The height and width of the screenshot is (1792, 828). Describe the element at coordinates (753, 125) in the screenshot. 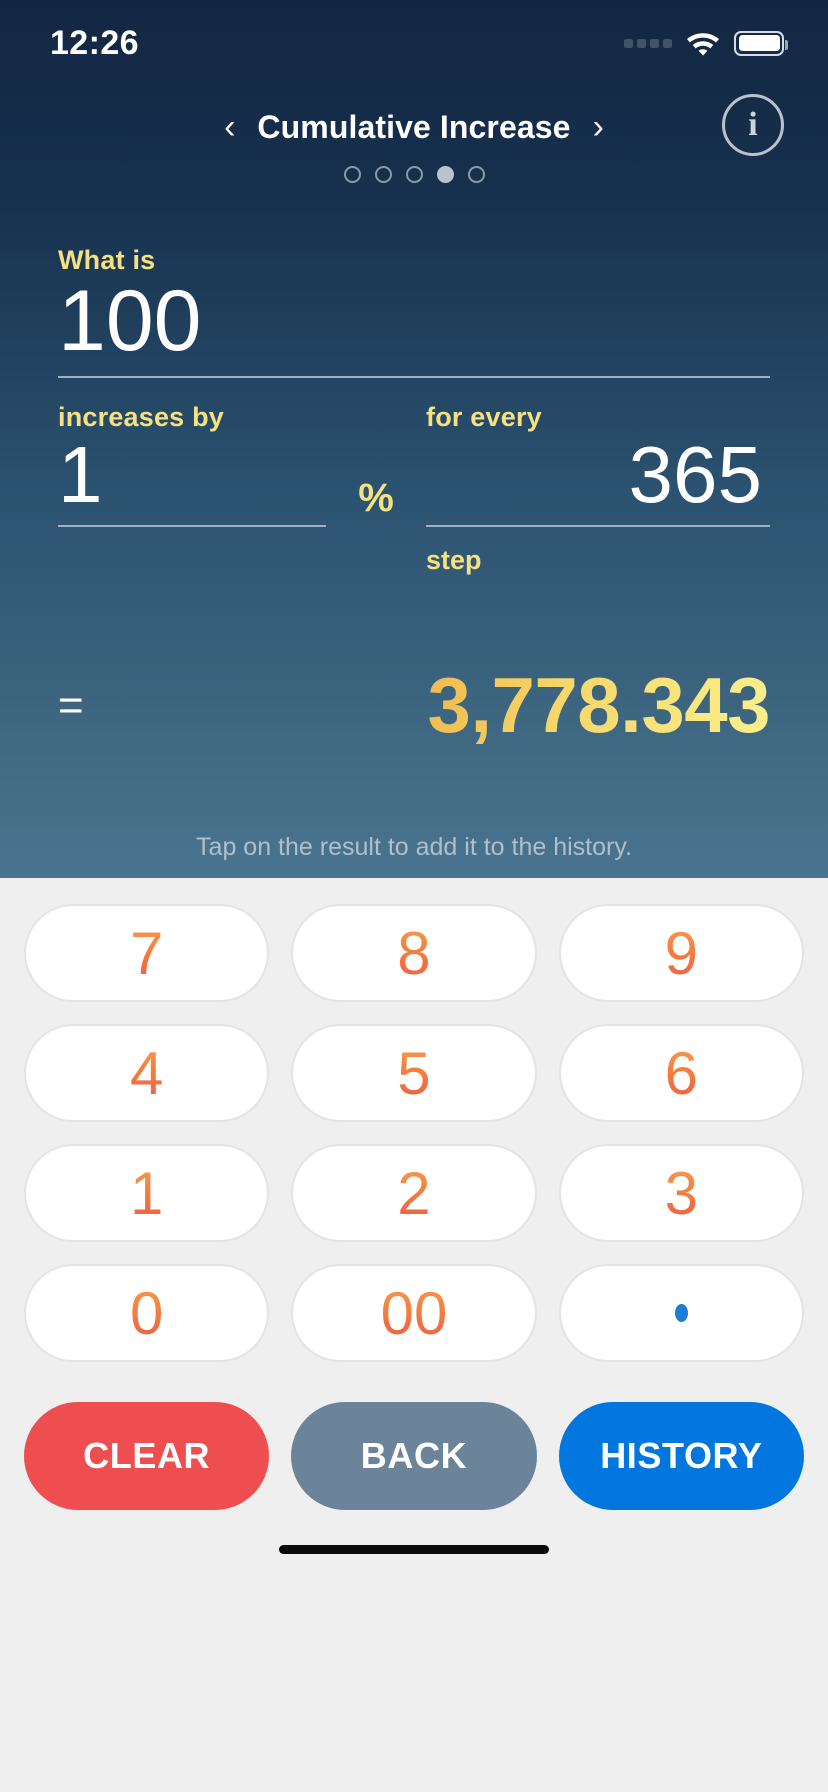

I see `info-icon: i` at that location.